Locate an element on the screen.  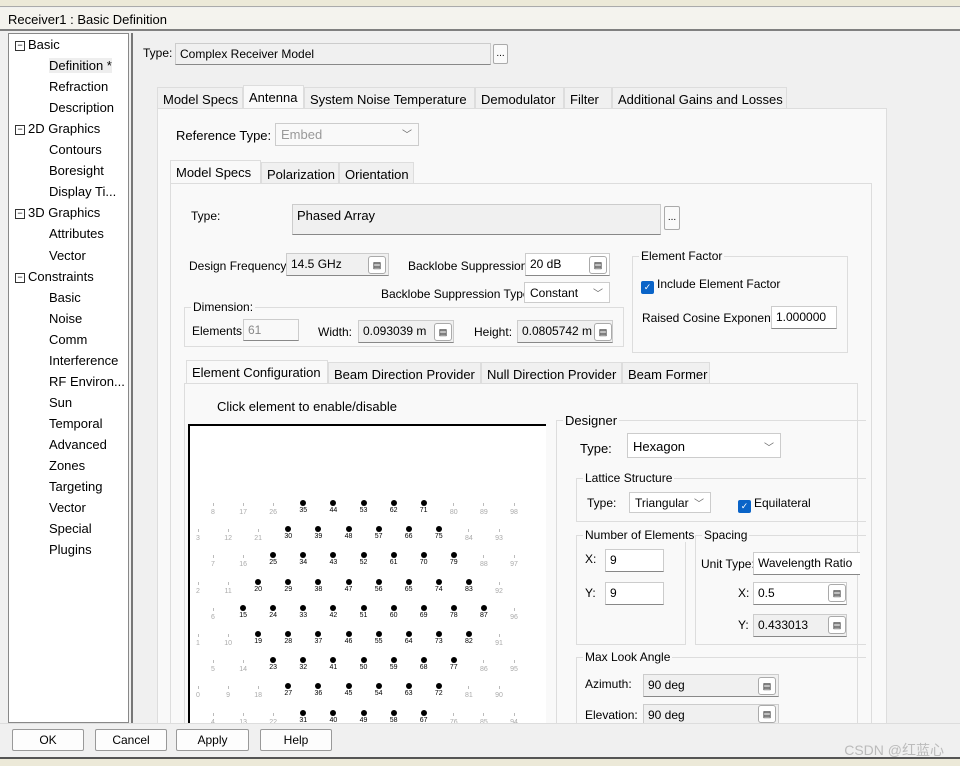
array-element: 77 is located at coordinates (454, 664).